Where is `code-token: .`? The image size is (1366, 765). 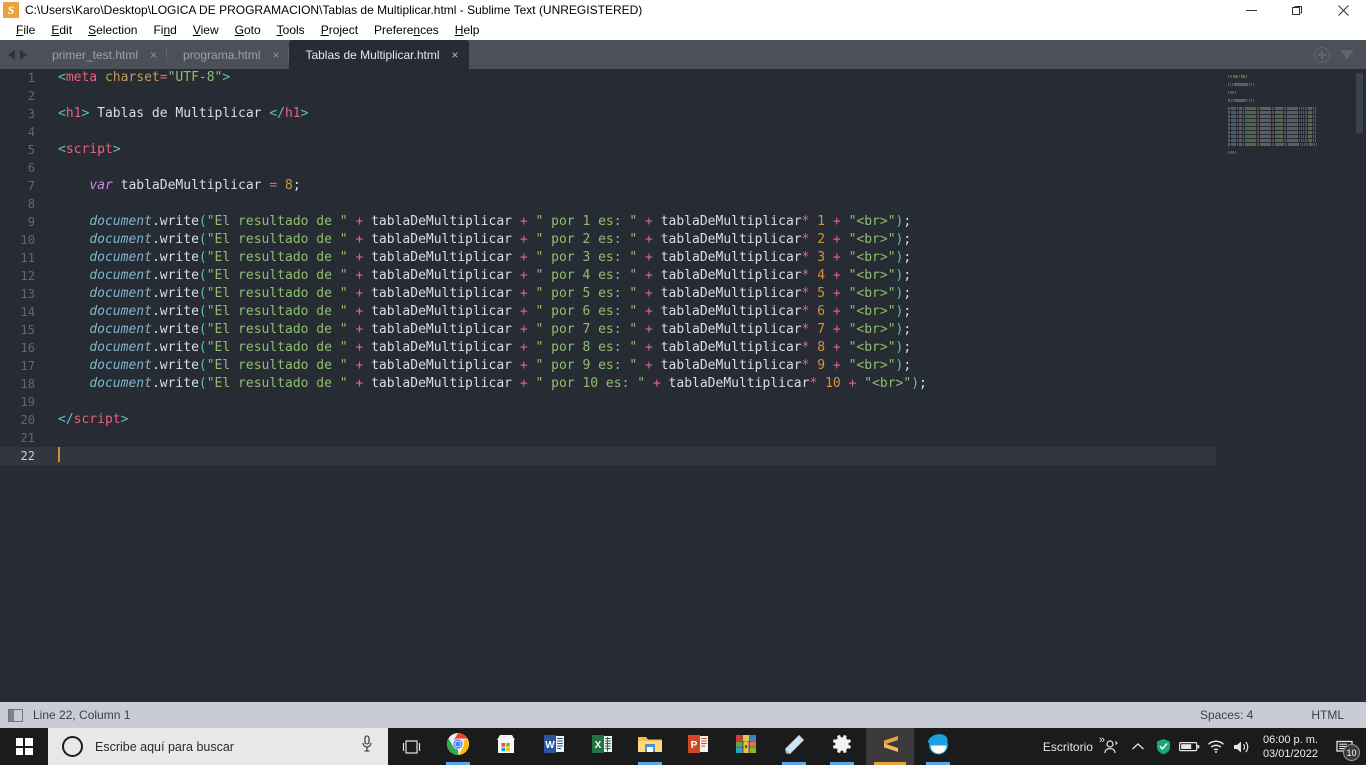
code-token: . is located at coordinates (155, 311).